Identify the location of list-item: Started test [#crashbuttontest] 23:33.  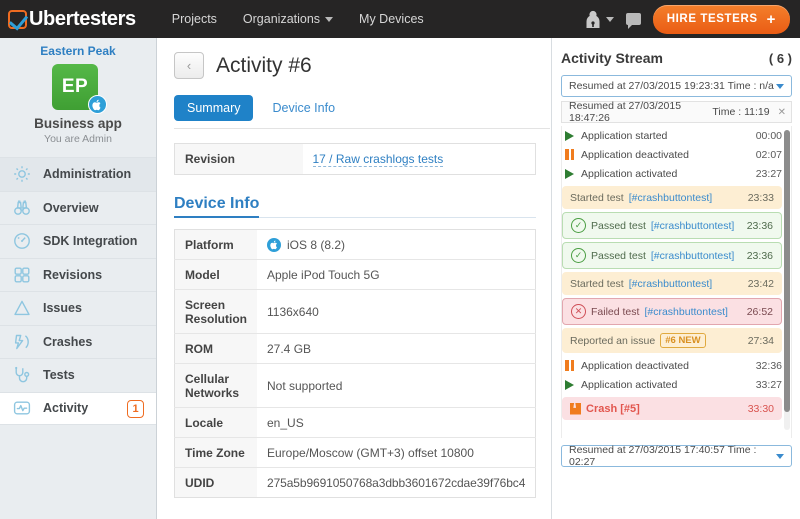
(672, 197).